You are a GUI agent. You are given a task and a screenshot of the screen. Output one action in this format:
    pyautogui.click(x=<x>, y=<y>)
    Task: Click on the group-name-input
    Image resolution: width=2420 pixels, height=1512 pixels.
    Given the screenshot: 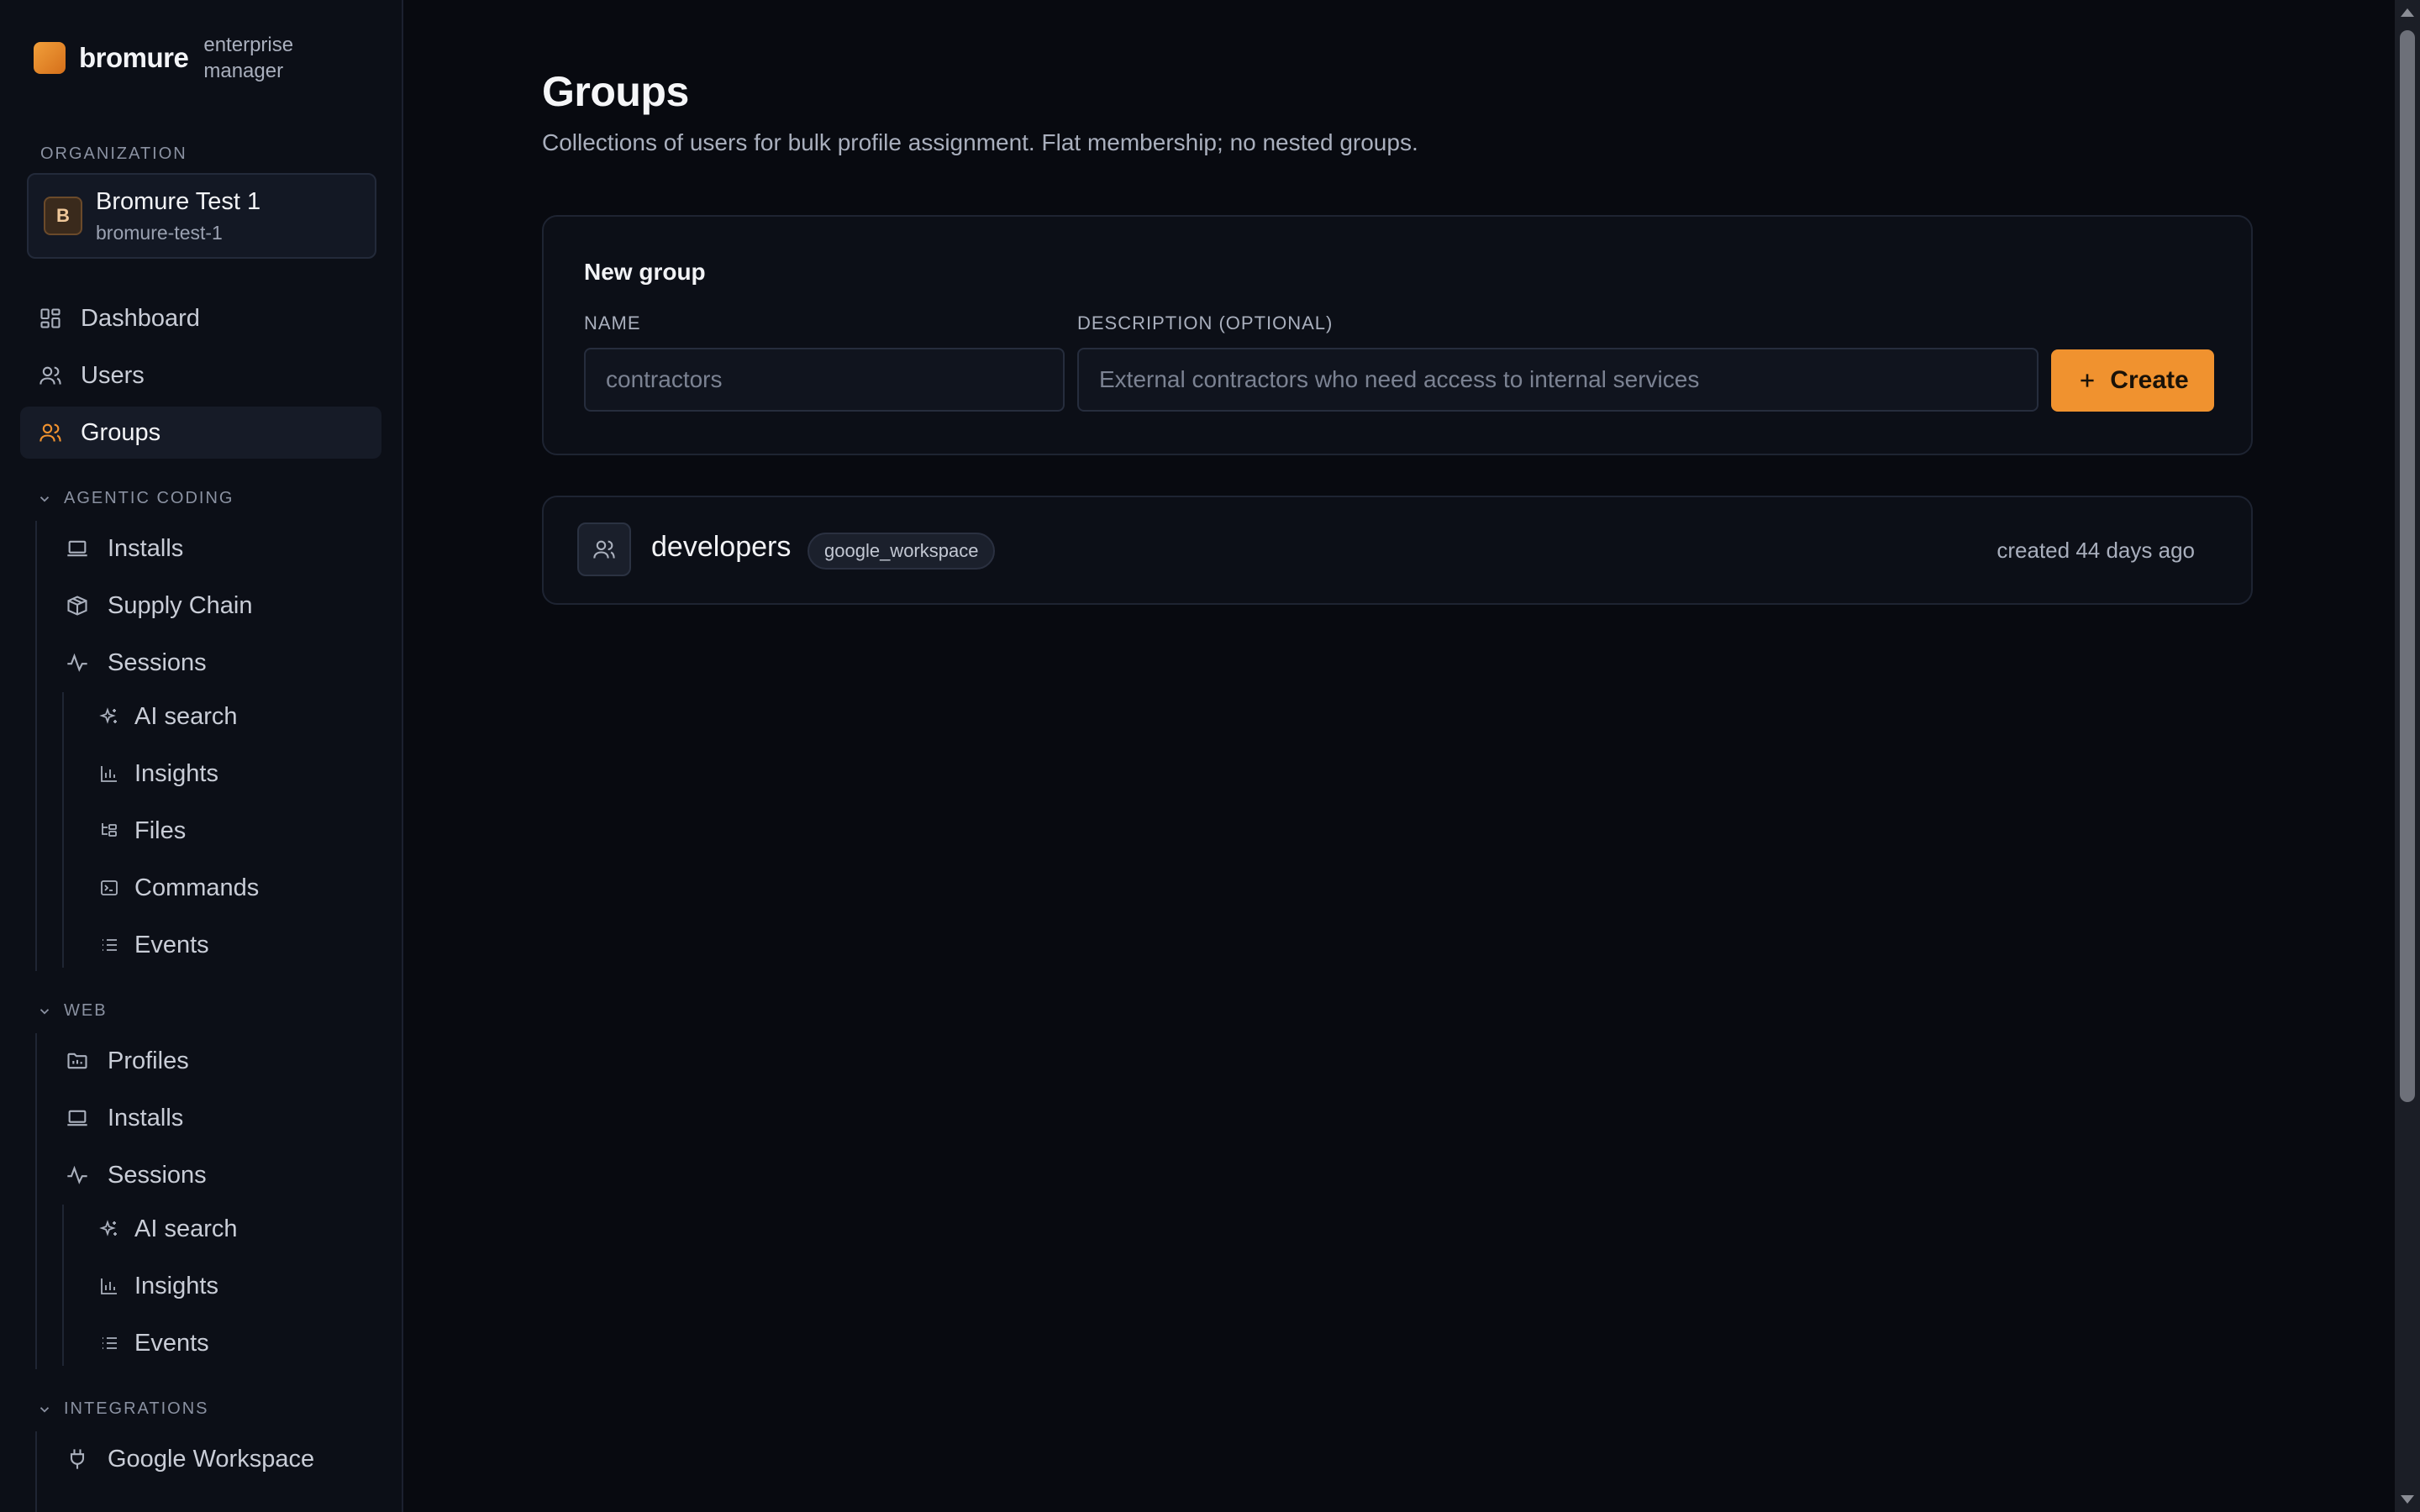 What is the action you would take?
    pyautogui.click(x=825, y=380)
    